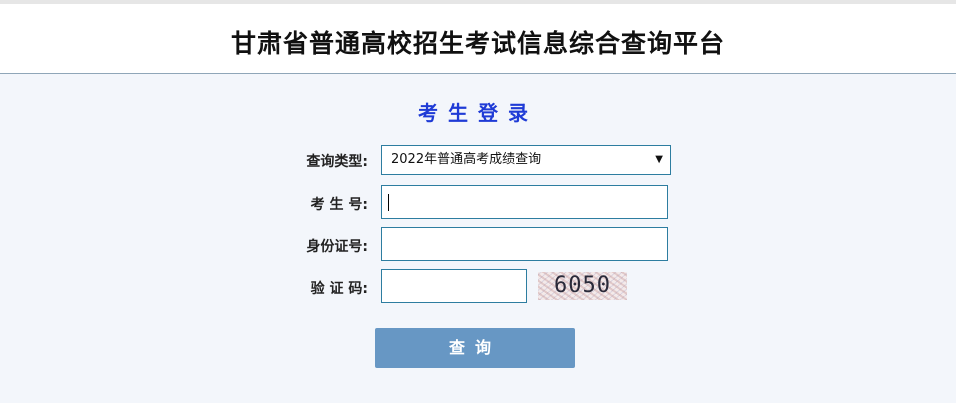  I want to click on captcha-input, so click(454, 286).